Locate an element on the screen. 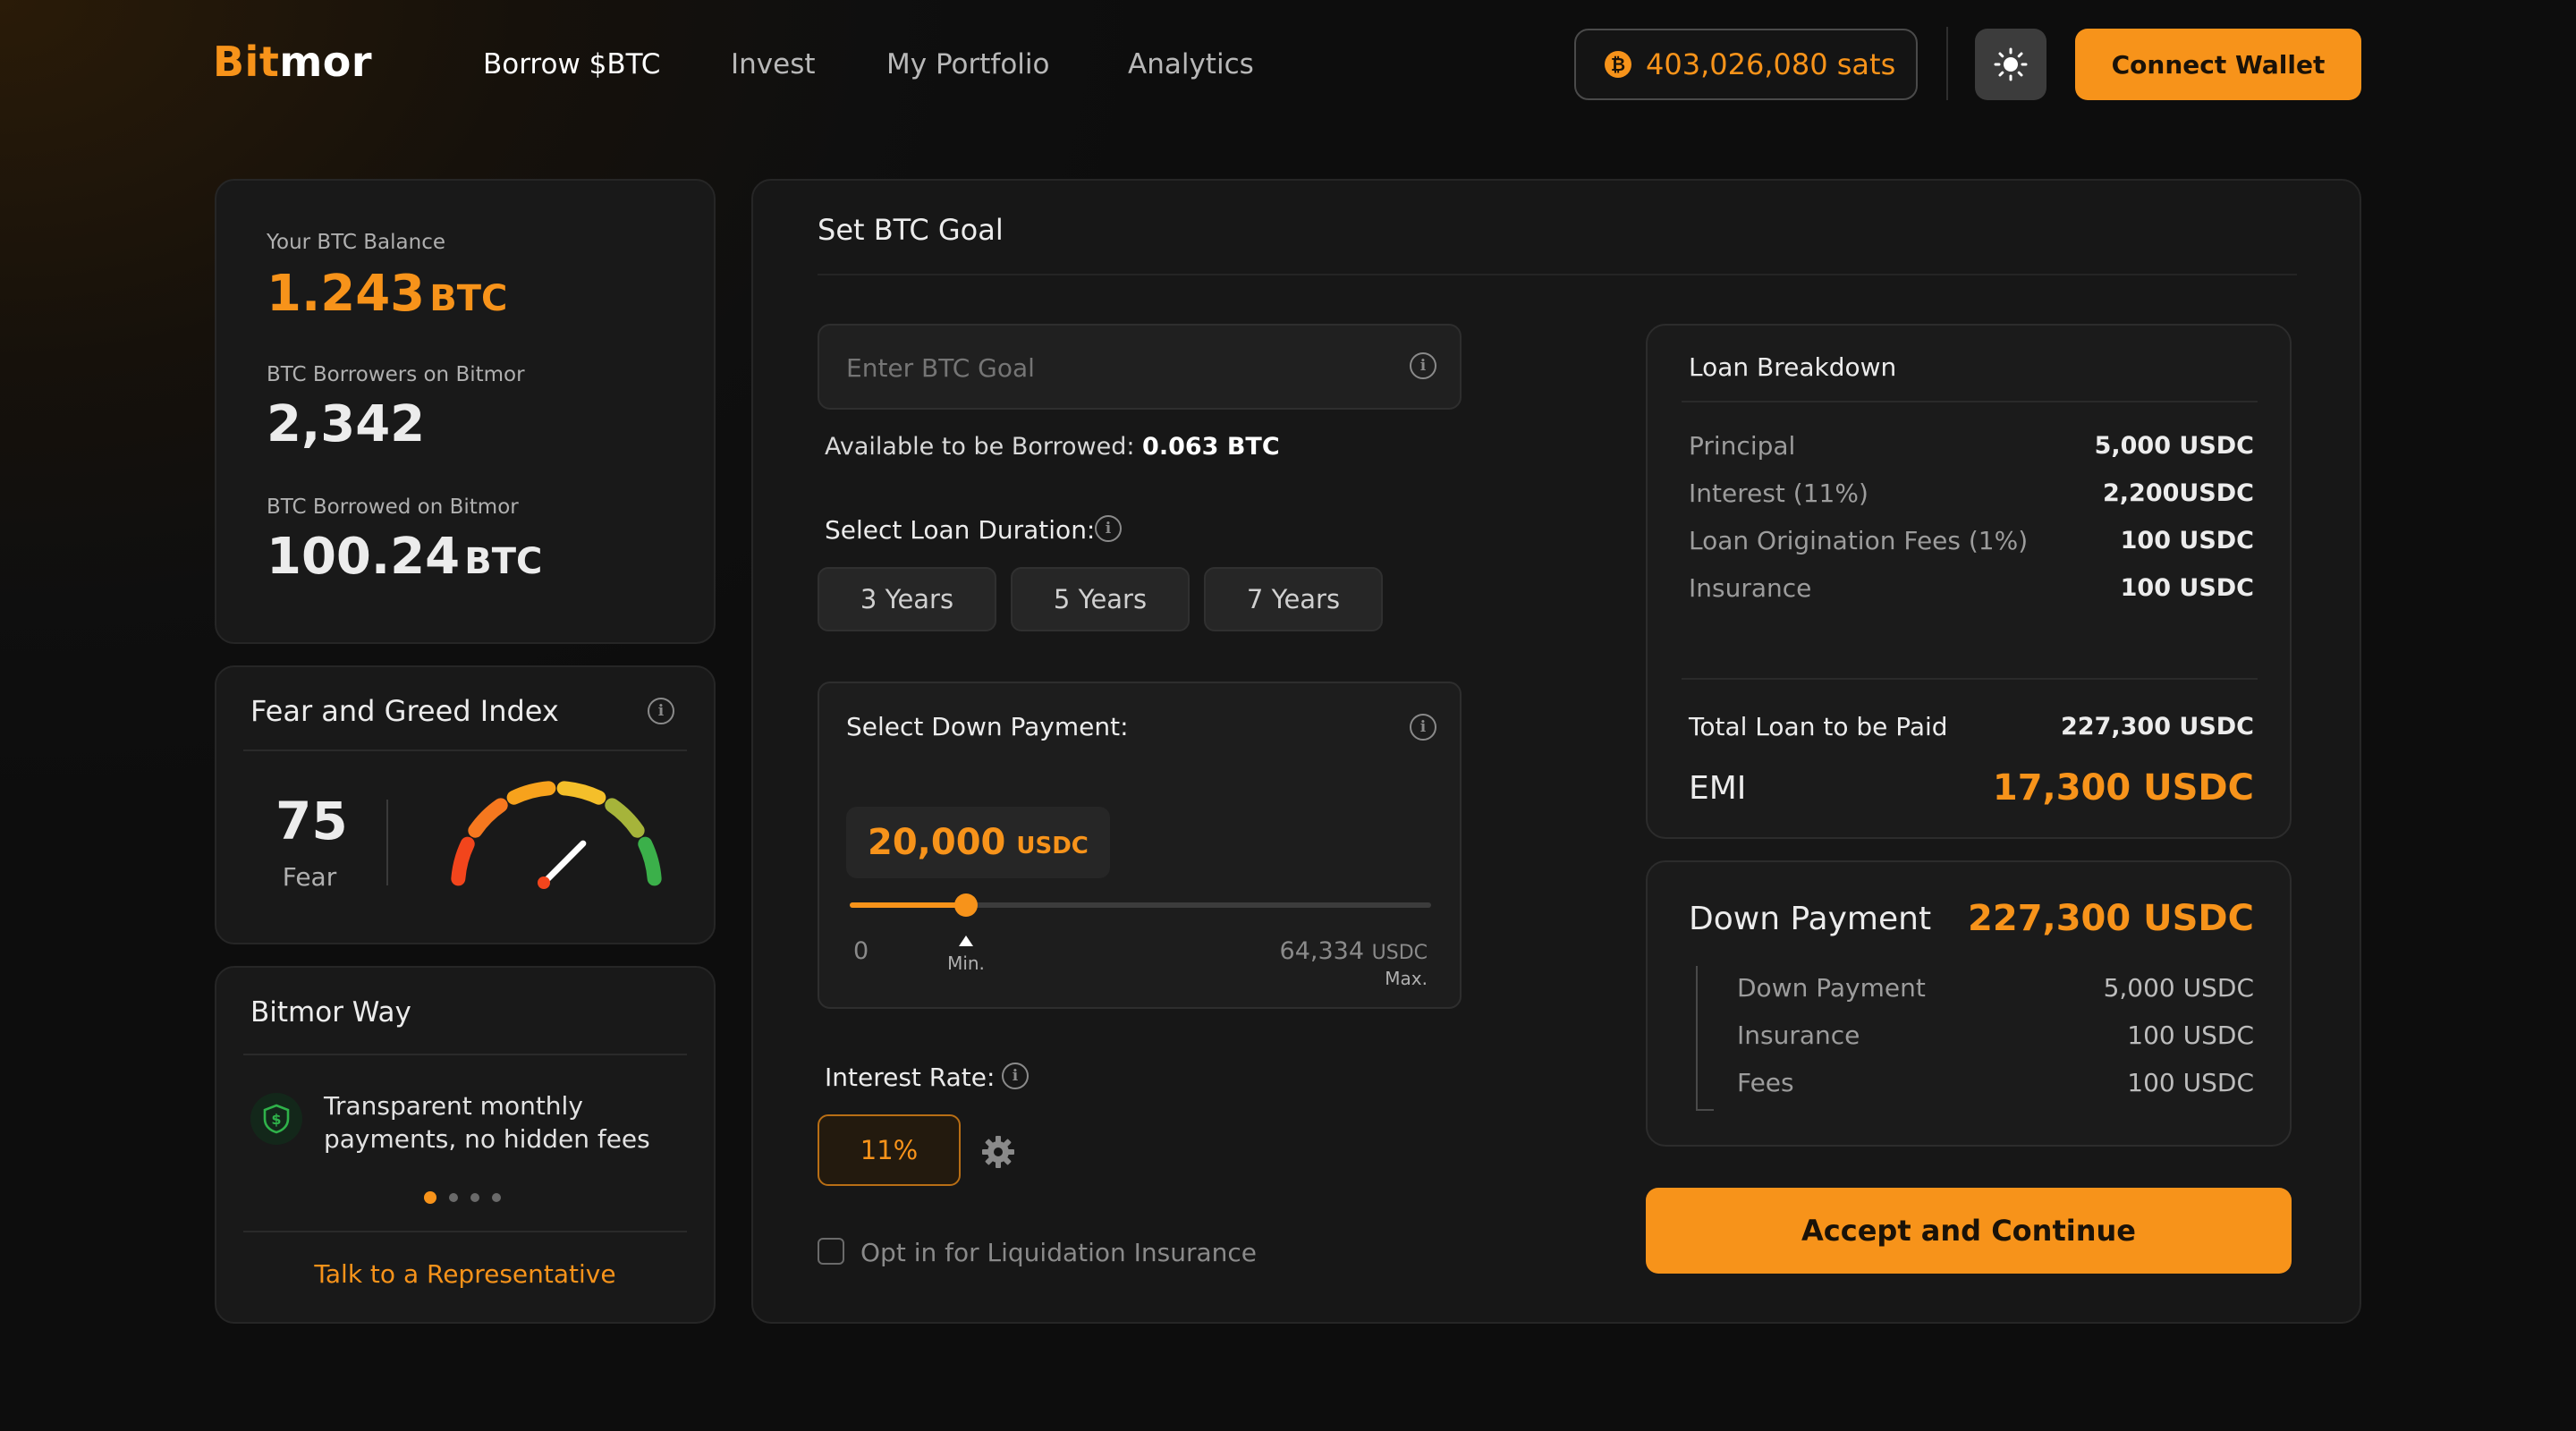  fear-greed-card: Fear and Greed Index i 75 Fear is located at coordinates (465, 804).